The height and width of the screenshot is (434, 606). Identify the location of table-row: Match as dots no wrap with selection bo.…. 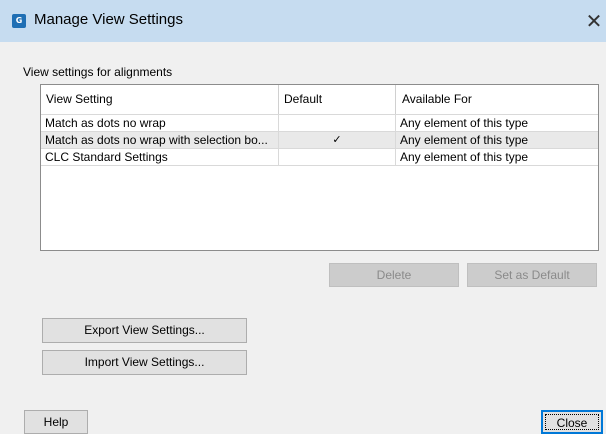
(319, 139).